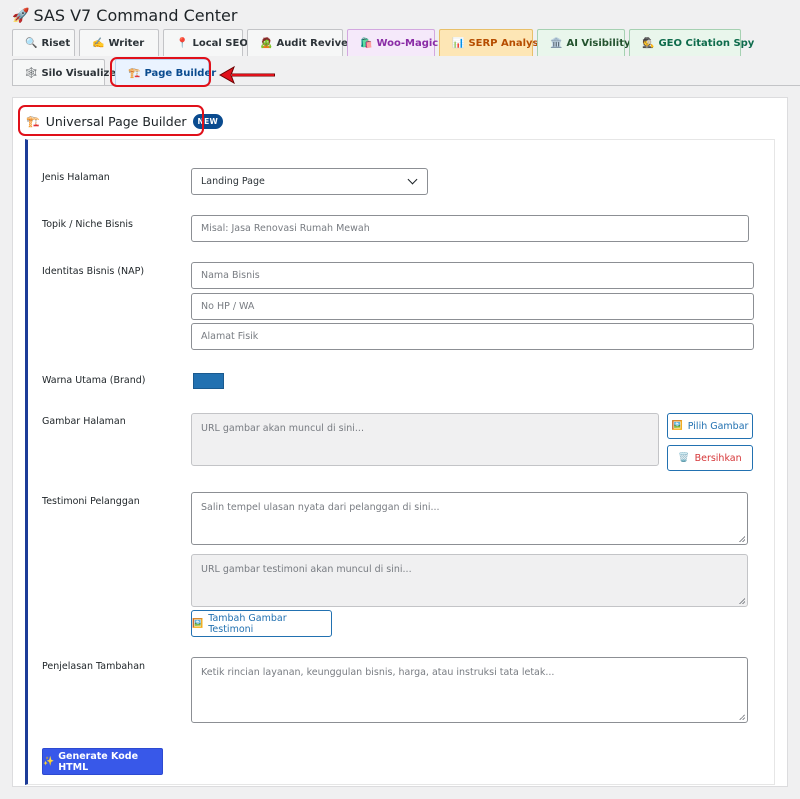 Image resolution: width=800 pixels, height=799 pixels. Describe the element at coordinates (472, 306) in the screenshot. I see `phone-input: No HP / WA` at that location.